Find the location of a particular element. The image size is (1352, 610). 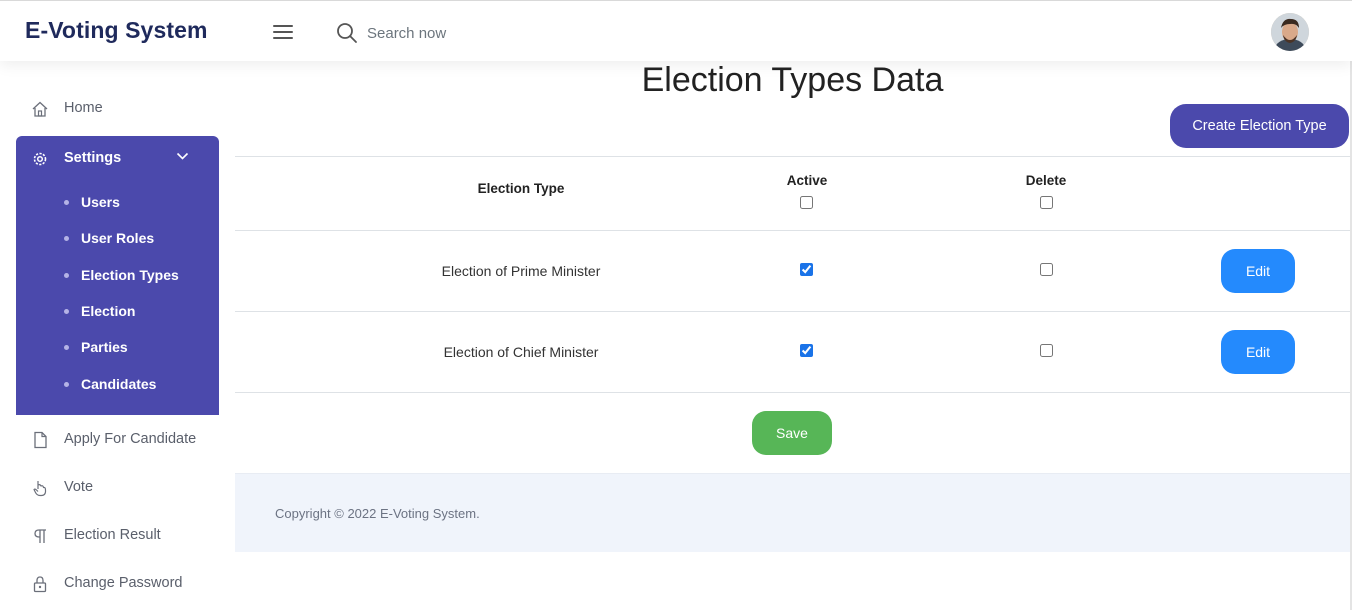

sidebar-item-apply-for-candidate: Apply For Candidate is located at coordinates (117, 440).